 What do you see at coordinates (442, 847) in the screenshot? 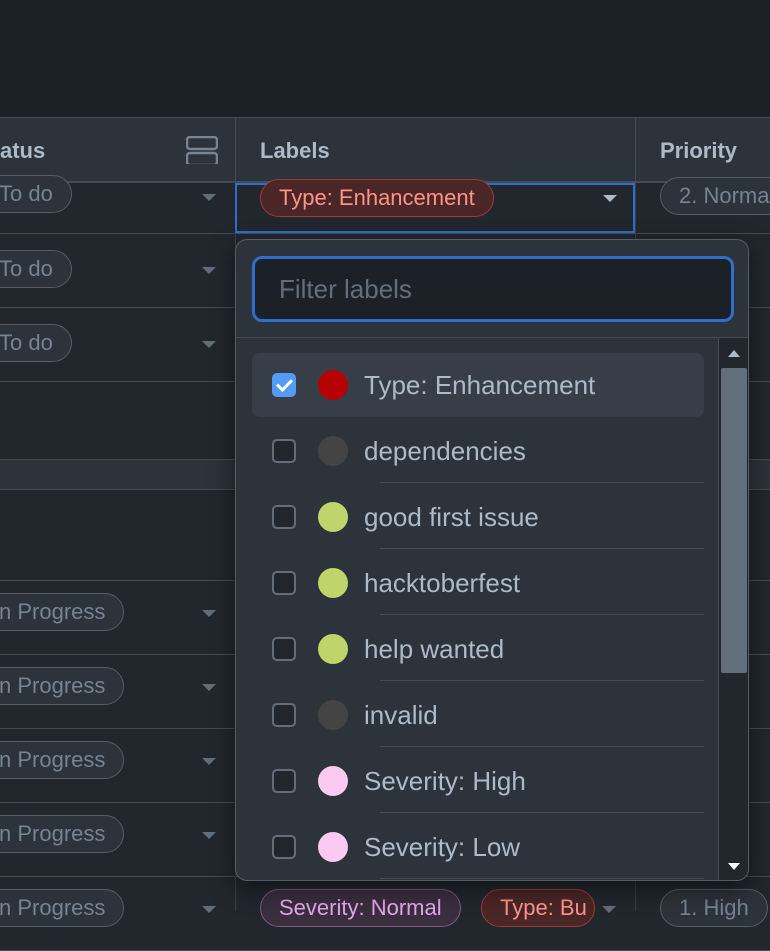
I see `label-name: Severity: Low` at bounding box center [442, 847].